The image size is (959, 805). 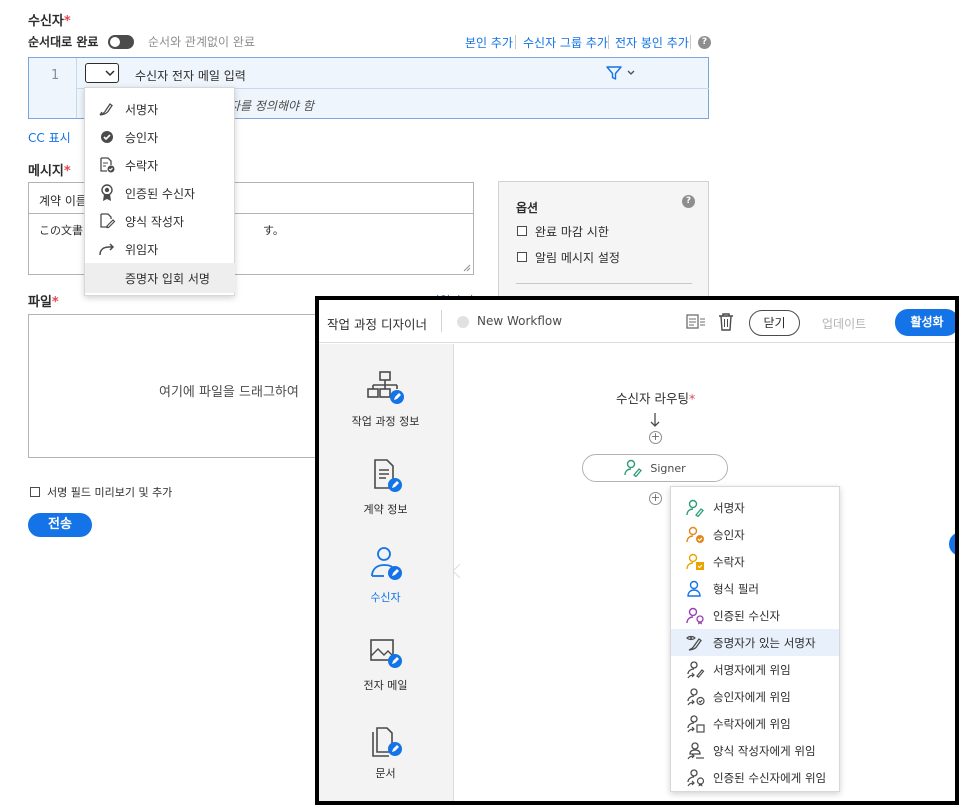 What do you see at coordinates (844, 323) in the screenshot?
I see `update-button: 업데이트` at bounding box center [844, 323].